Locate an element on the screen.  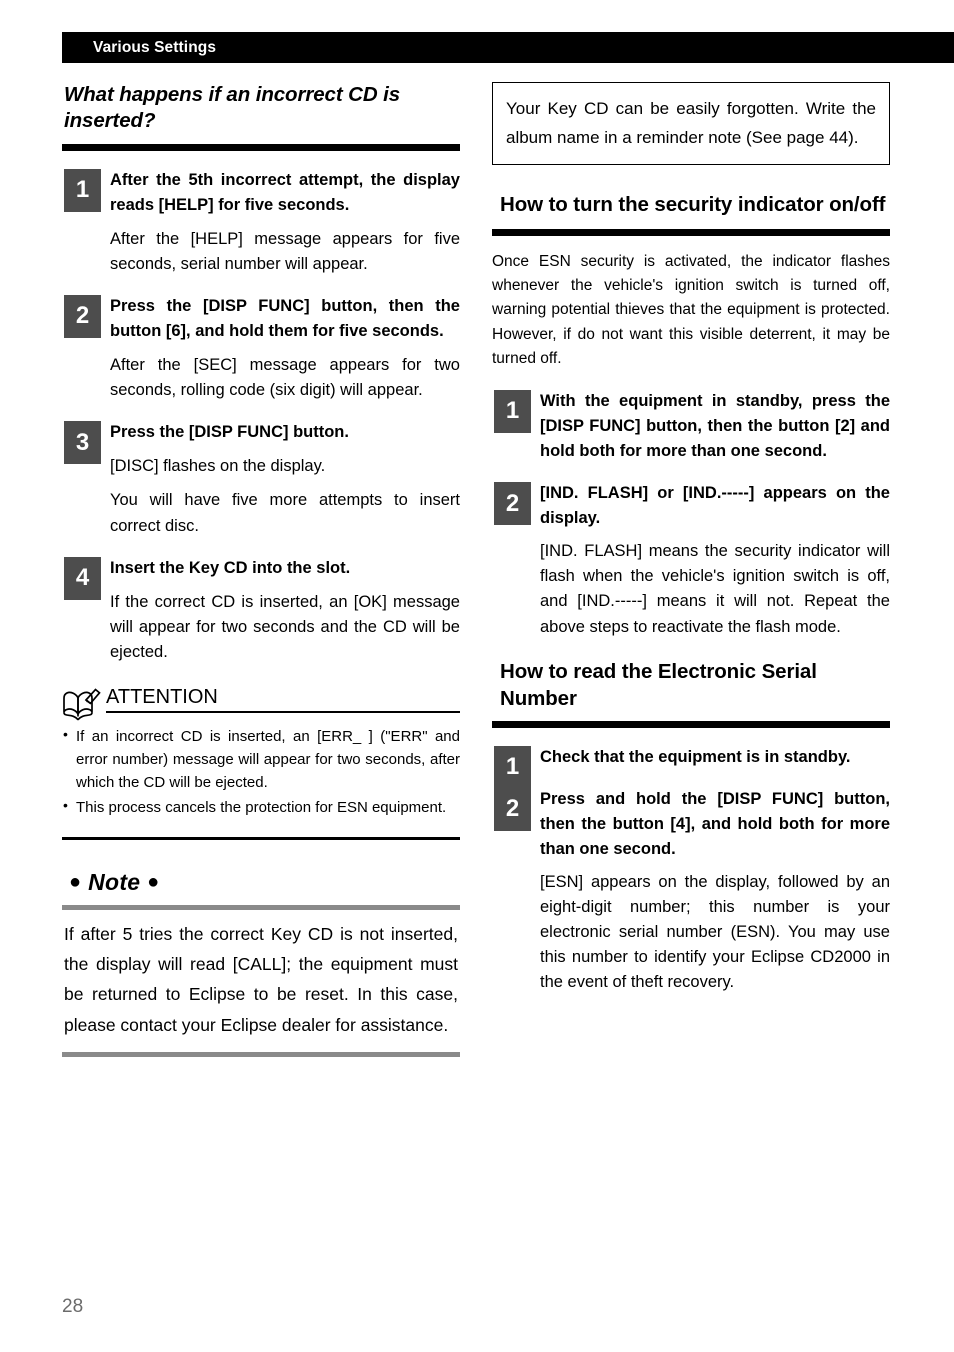
step-body: [DISC] flashes on the display. is located at coordinates (218, 466).